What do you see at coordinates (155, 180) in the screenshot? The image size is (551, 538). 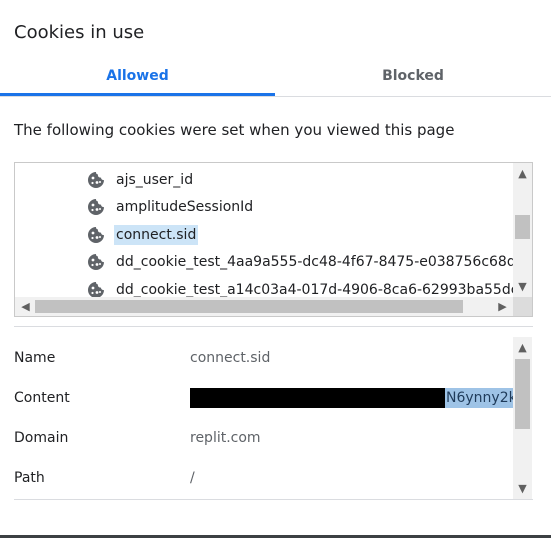 I see `cookie-item-label: ajs_user_id` at bounding box center [155, 180].